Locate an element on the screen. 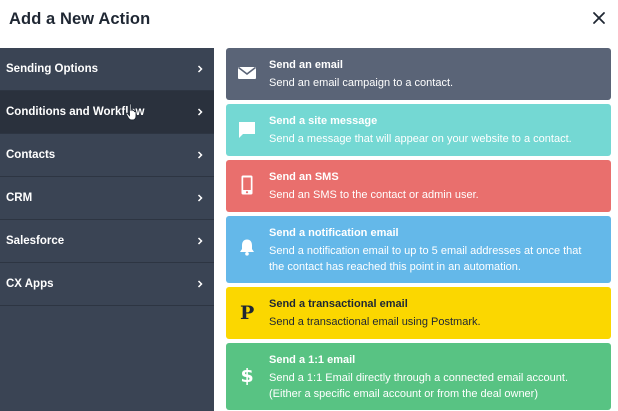  sidebar-item-salesforce: Salesforce is located at coordinates (107, 241).